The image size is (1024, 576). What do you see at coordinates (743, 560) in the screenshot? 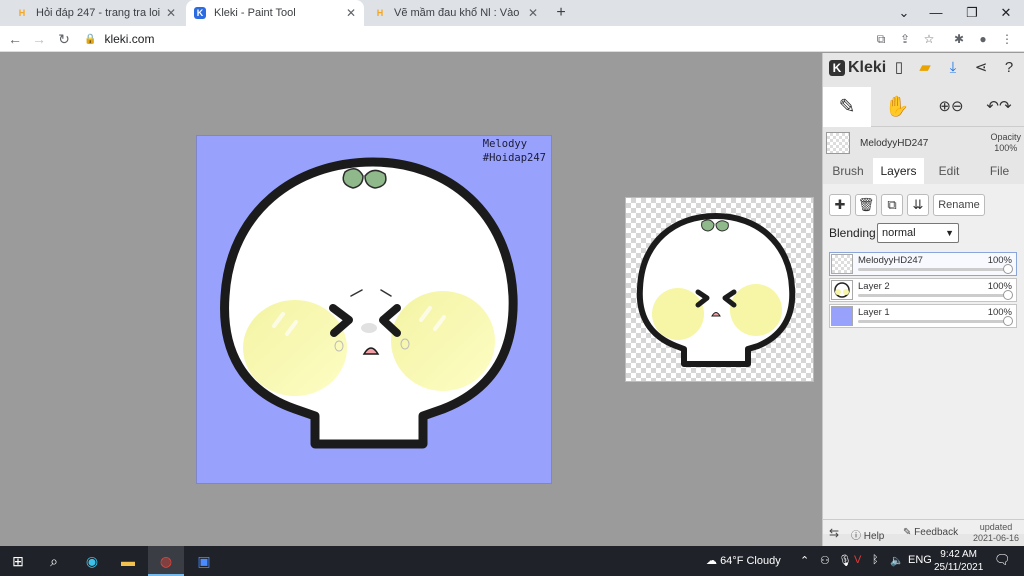
I see `weather-widget: ☁ 64°F Cloudy` at bounding box center [743, 560].